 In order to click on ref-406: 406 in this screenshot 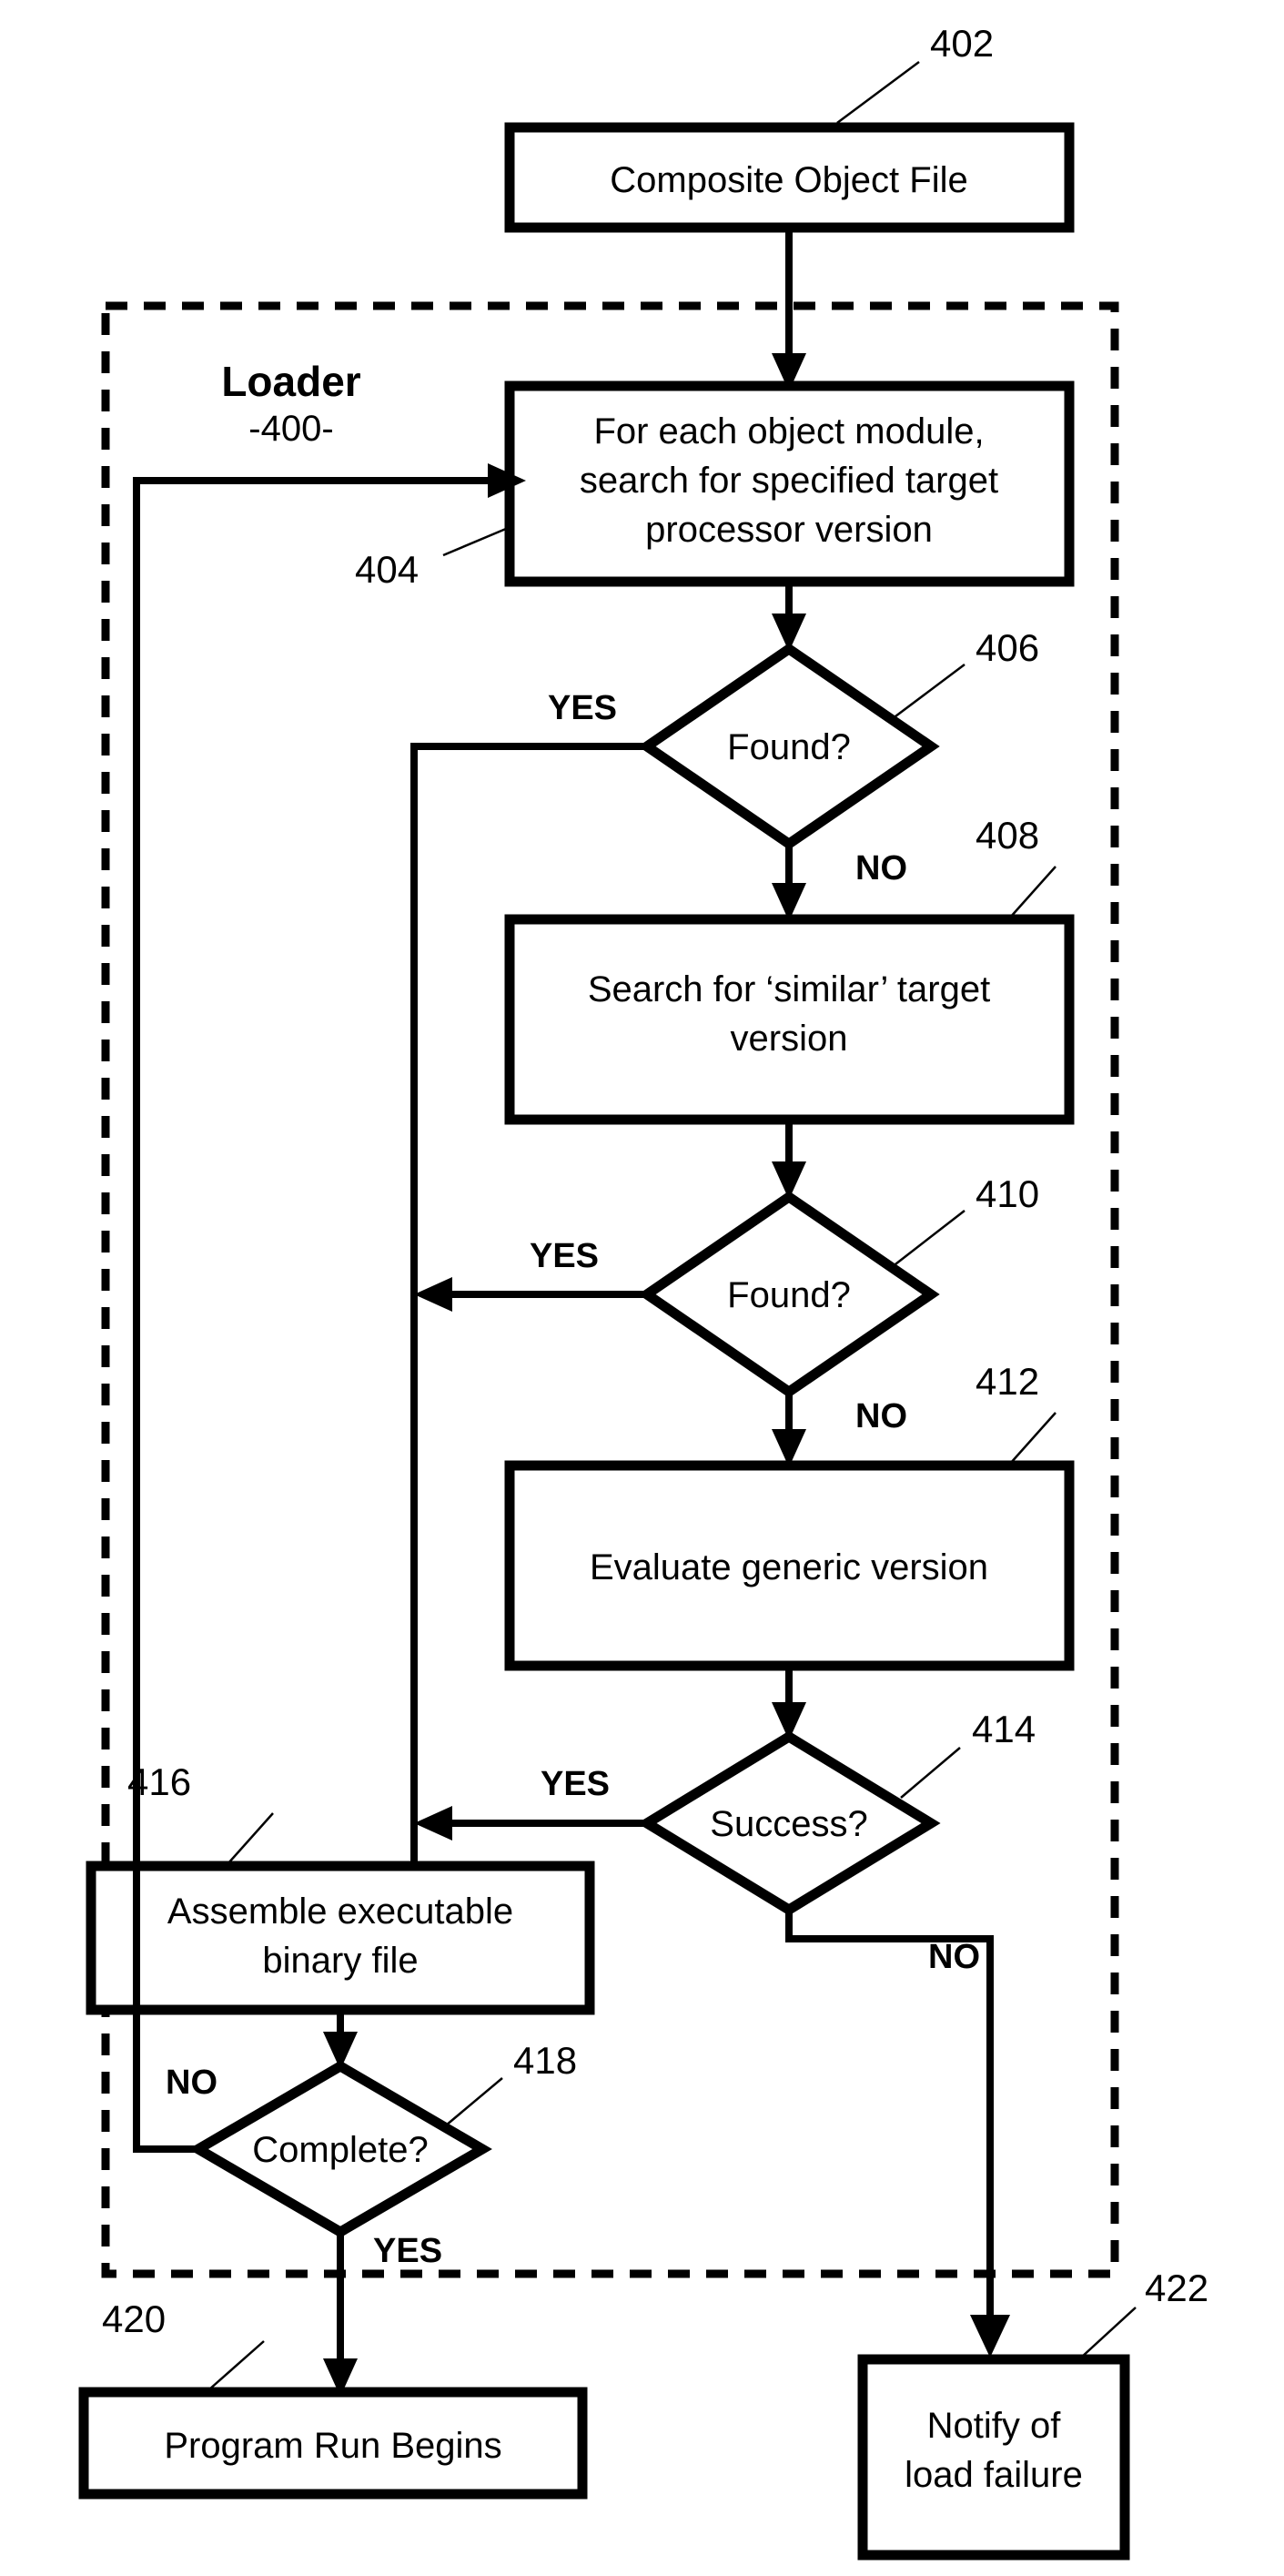, I will do `click(1008, 647)`.